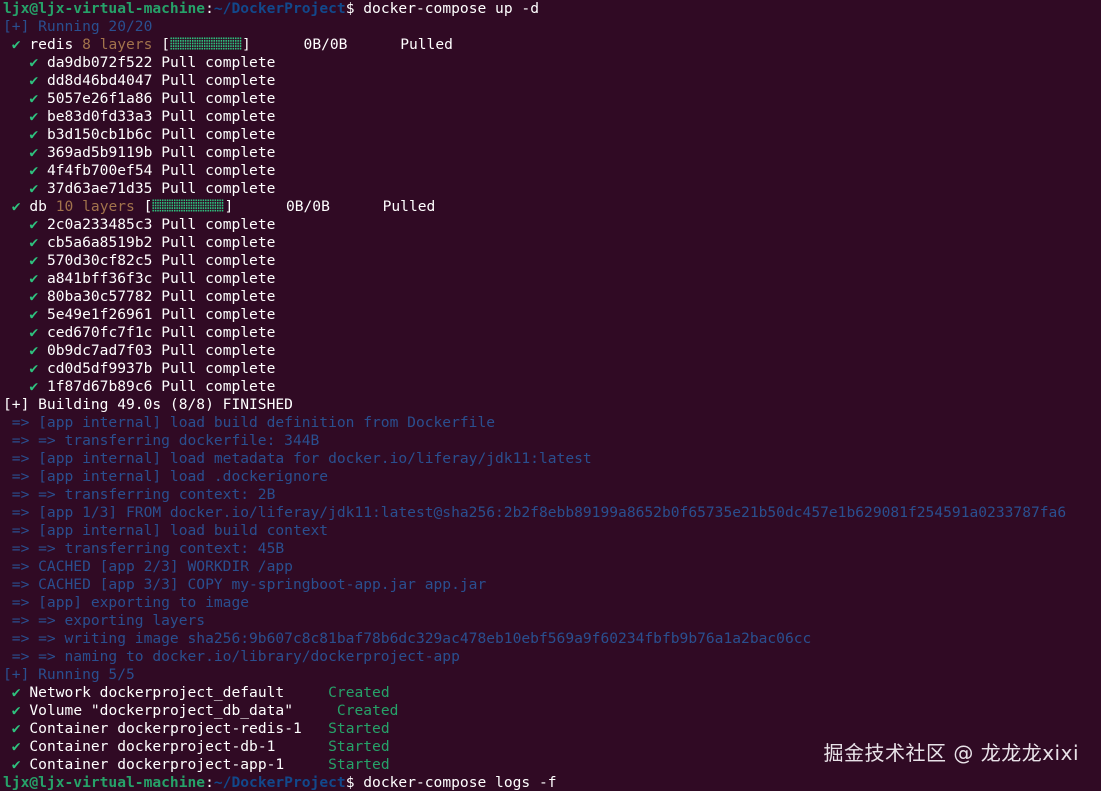 The height and width of the screenshot is (791, 1101). Describe the element at coordinates (552, 171) in the screenshot. I see `layer-row: ✔ 4f4fb700ef54 Pull complete` at that location.